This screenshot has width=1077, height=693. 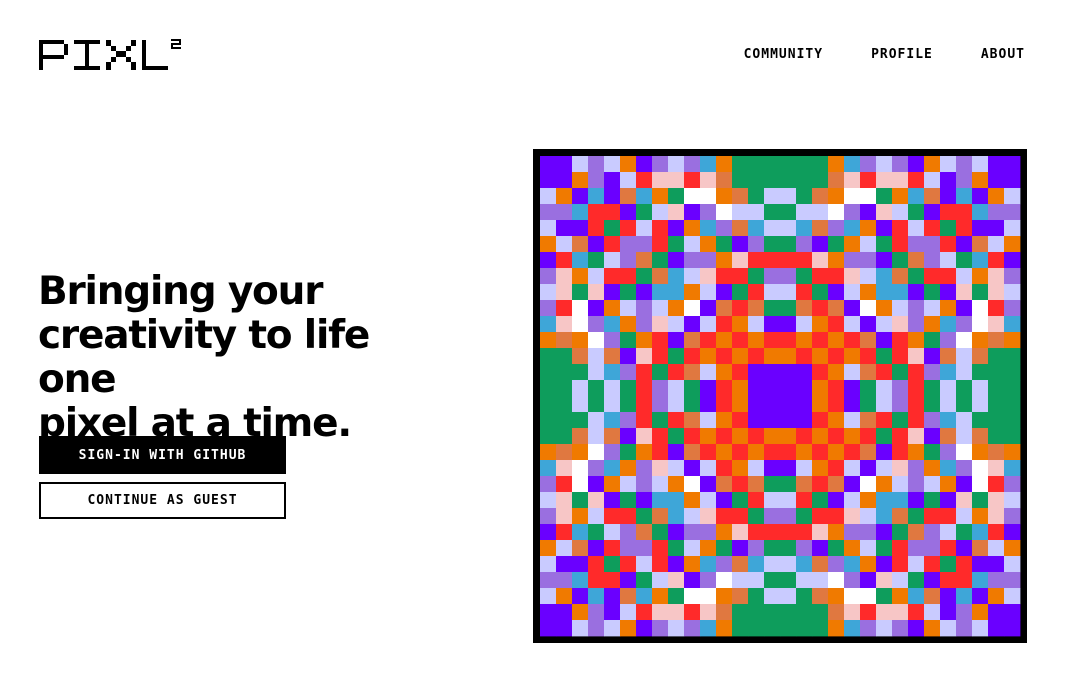 I want to click on brand-wordmark, so click(x=103, y=54).